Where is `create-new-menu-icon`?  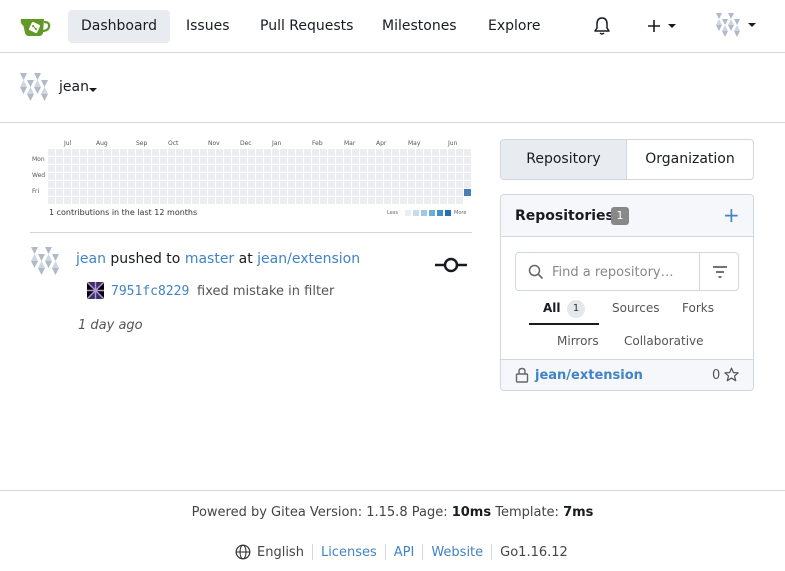
create-new-menu-icon is located at coordinates (663, 26).